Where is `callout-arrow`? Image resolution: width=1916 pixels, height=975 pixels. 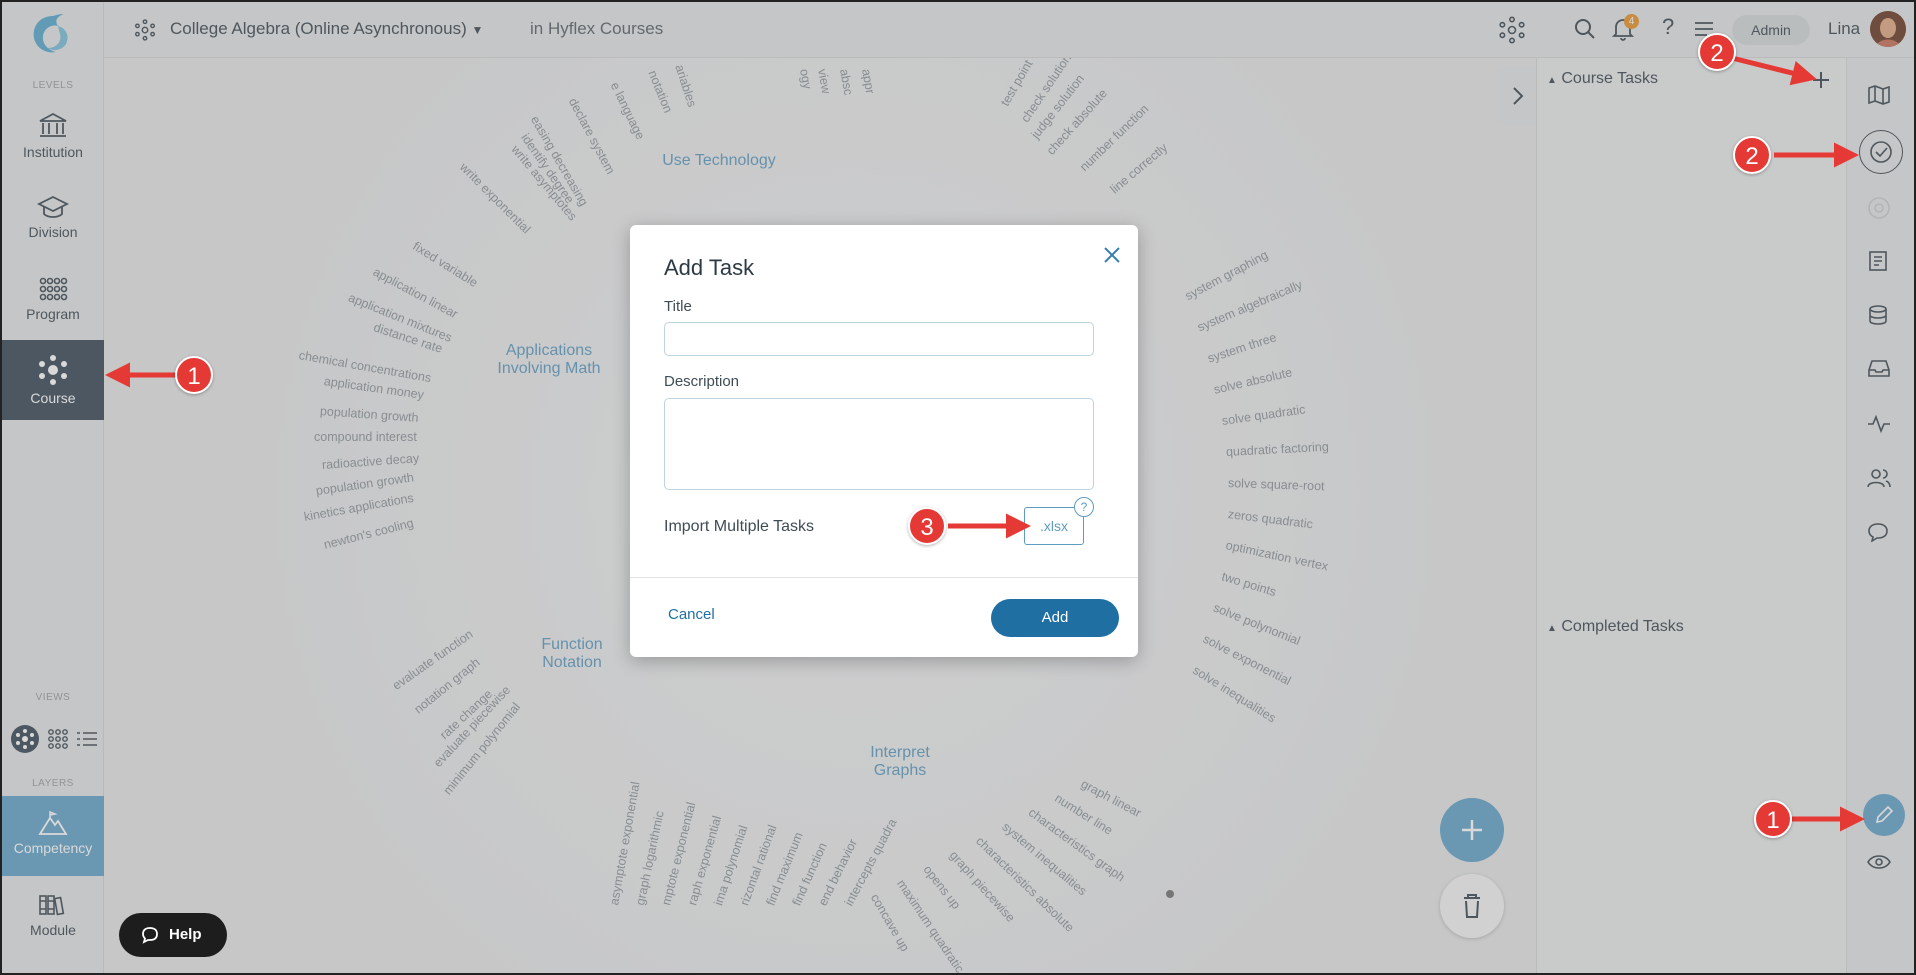
callout-arrow is located at coordinates (1774, 70).